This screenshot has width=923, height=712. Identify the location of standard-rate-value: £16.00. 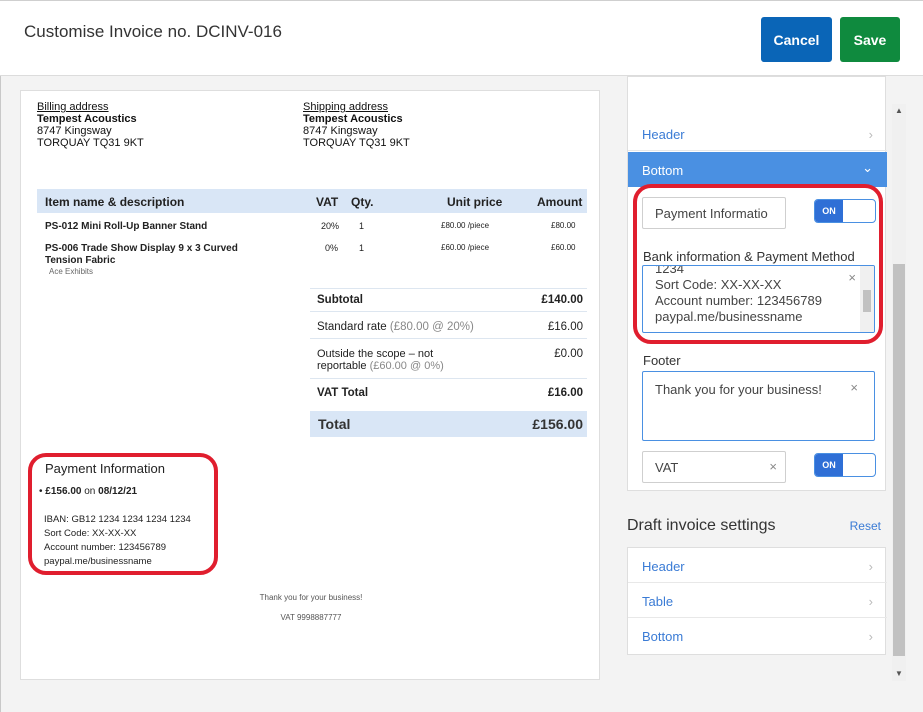
(565, 327).